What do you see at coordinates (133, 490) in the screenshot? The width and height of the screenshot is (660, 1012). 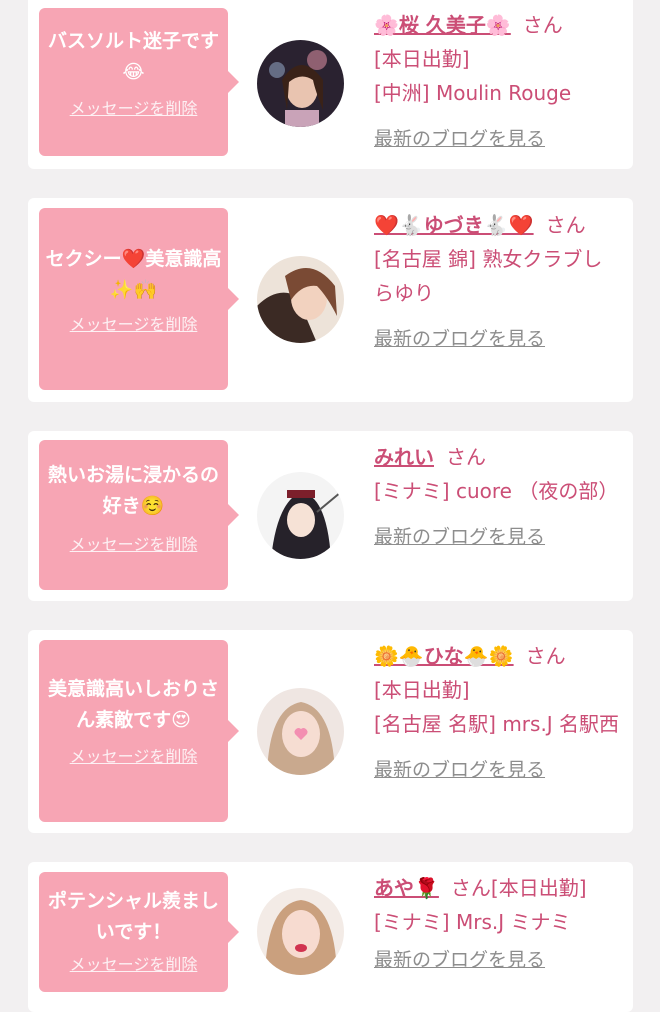 I see `message-text: 熱いお湯に浸かるの好き☺️` at bounding box center [133, 490].